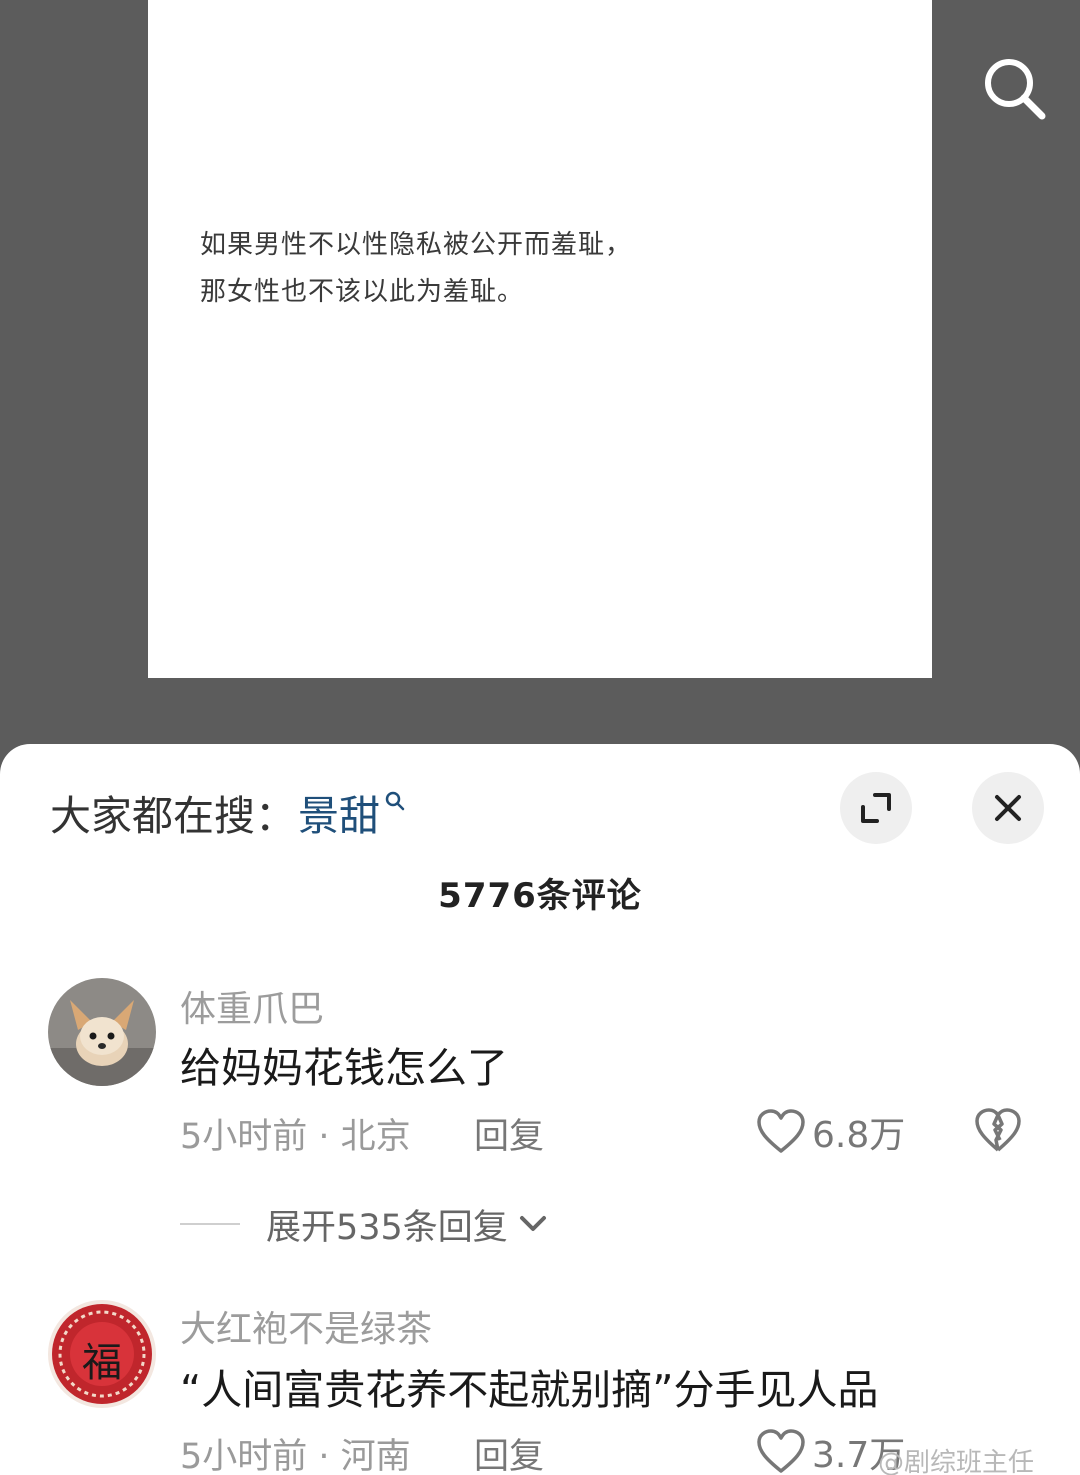  I want to click on like-button: 6.8万, so click(830, 1132).